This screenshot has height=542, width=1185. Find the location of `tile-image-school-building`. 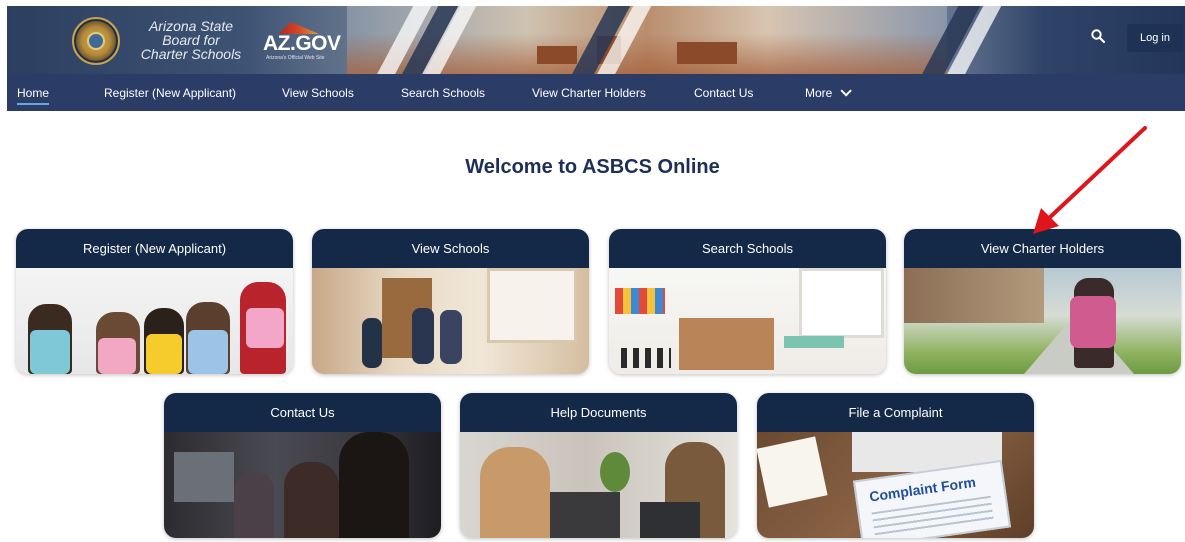

tile-image-school-building is located at coordinates (1042, 321).